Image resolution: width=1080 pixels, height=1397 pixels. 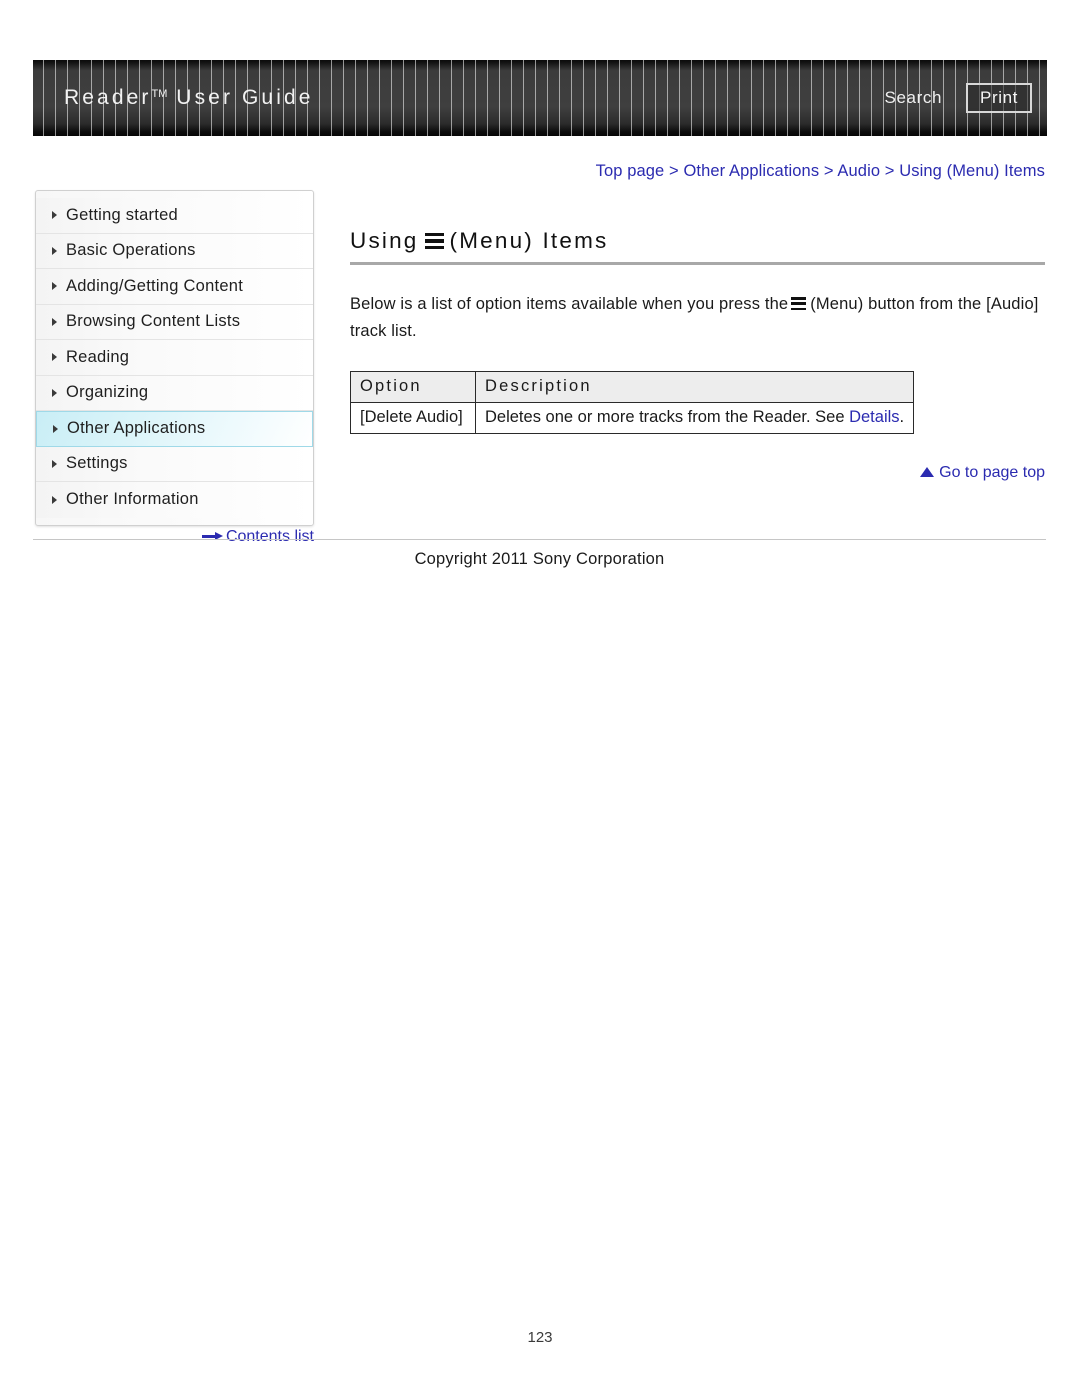 I want to click on column-header-option: Option, so click(x=413, y=387).